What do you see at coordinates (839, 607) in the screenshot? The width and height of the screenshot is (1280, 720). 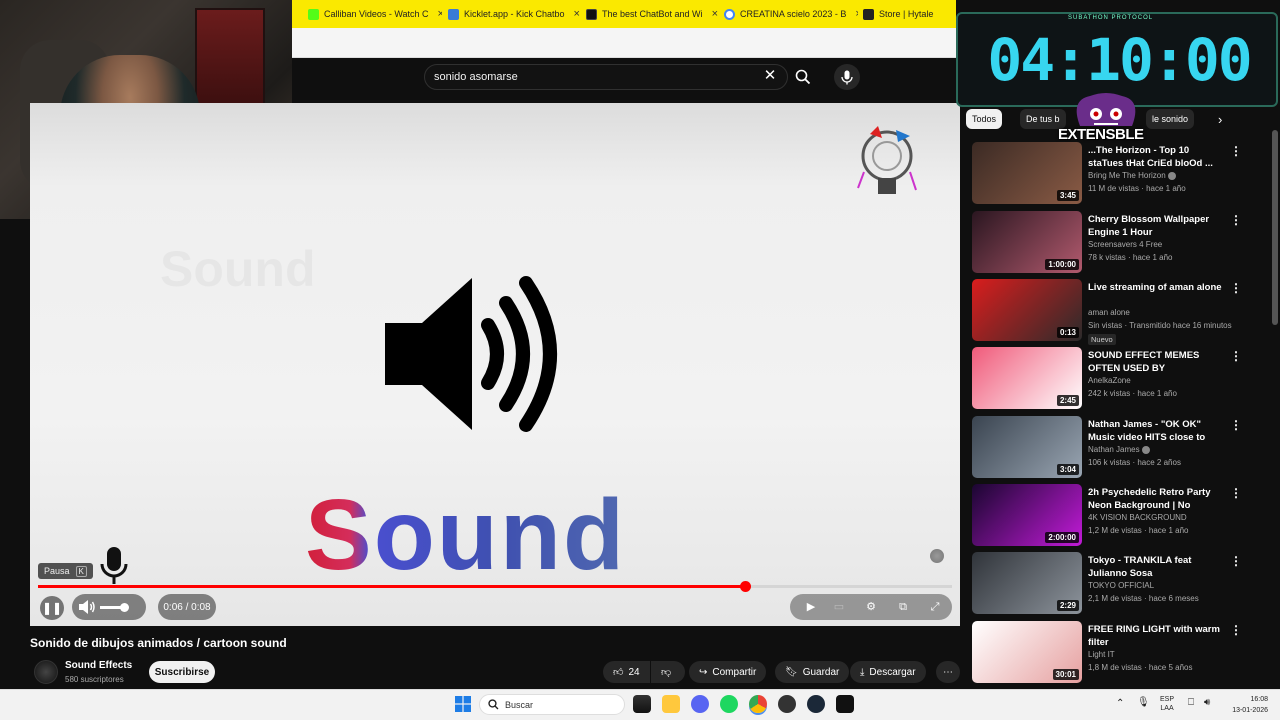 I see `subtitles-icon: ▭` at bounding box center [839, 607].